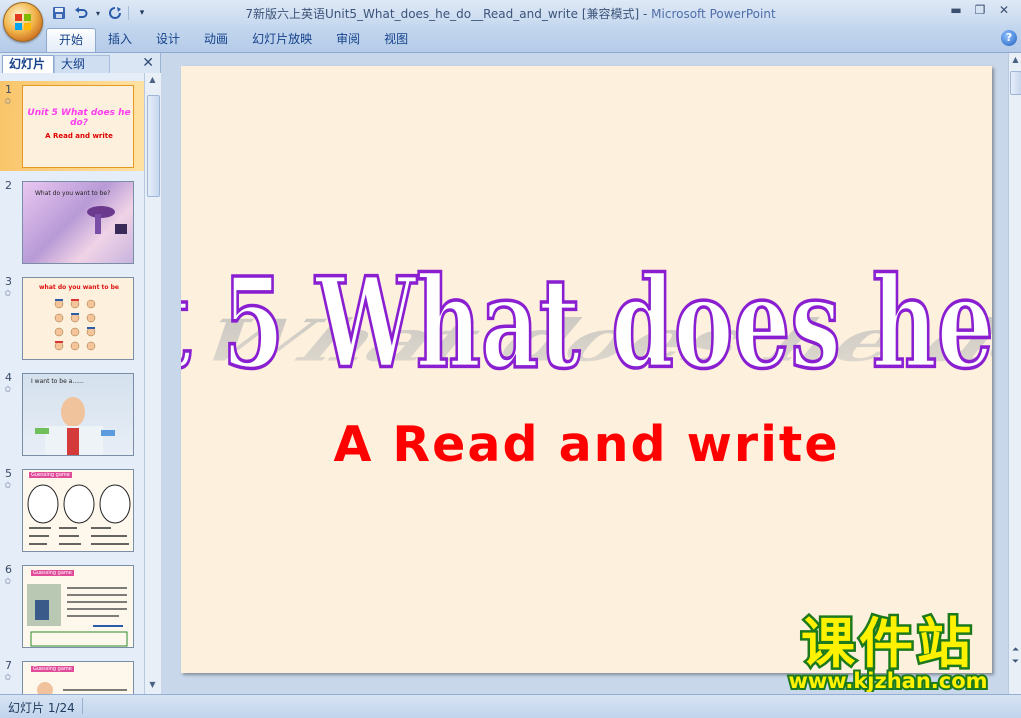 Image resolution: width=1021 pixels, height=718 pixels. I want to click on tab-view: 视图, so click(396, 40).